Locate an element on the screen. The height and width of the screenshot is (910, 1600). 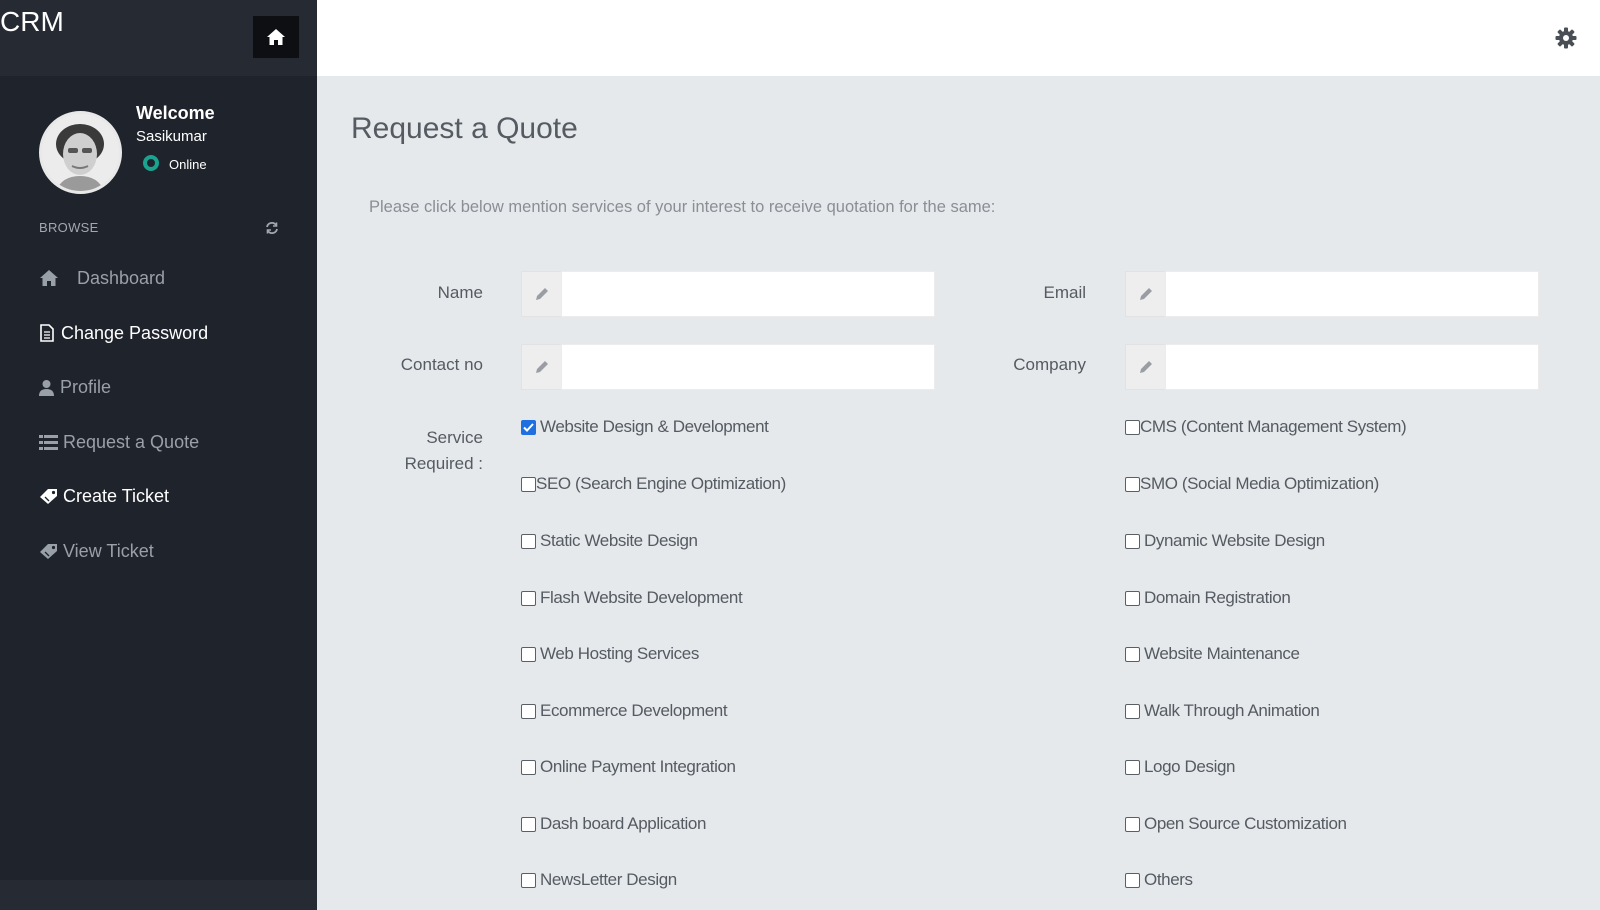
checkbox-label: Walk Through Animation is located at coordinates (1232, 710).